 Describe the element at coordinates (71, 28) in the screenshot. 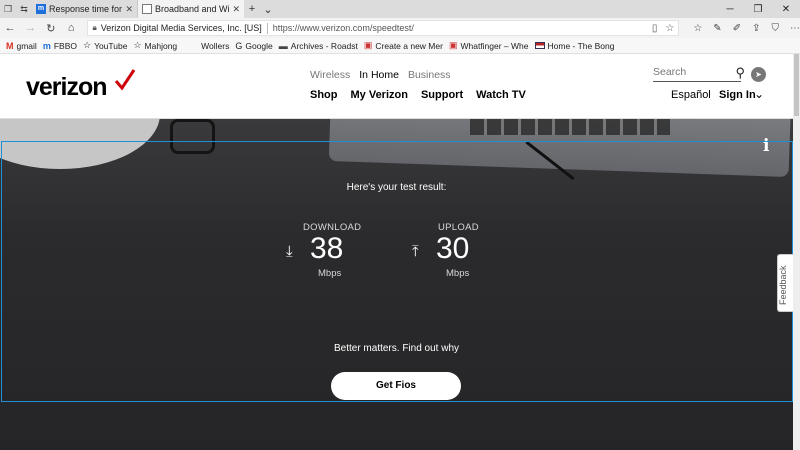

I see `home-icon: ⌂` at that location.